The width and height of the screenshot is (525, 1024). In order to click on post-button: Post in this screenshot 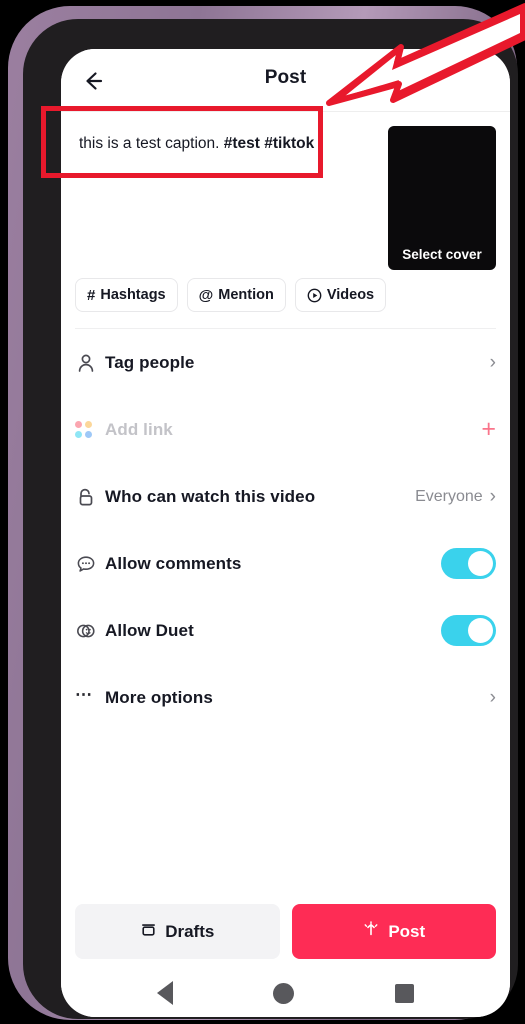, I will do `click(393, 931)`.